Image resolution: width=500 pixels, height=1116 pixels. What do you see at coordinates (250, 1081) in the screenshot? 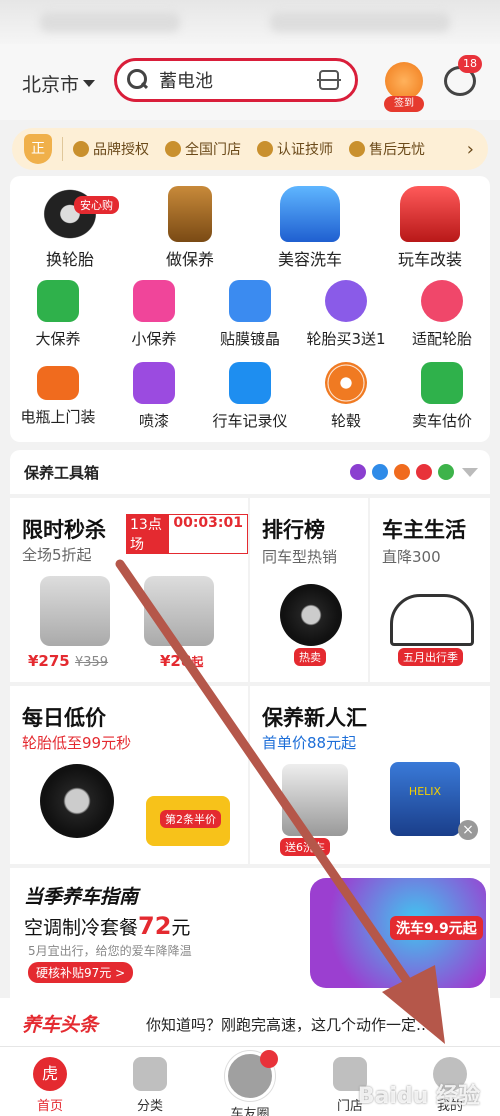
I see `nav-community: 车友圈` at bounding box center [250, 1081].